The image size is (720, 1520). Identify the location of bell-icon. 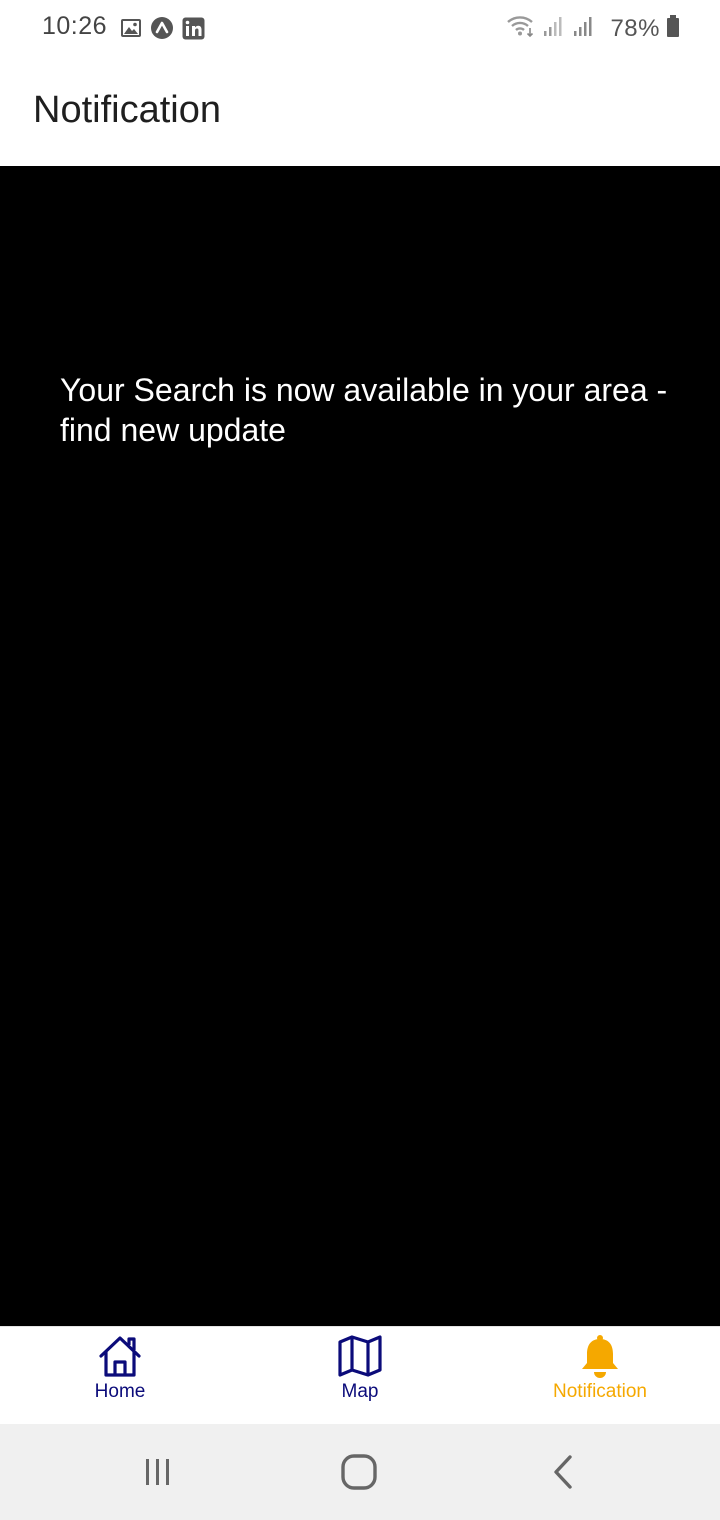
(600, 1356).